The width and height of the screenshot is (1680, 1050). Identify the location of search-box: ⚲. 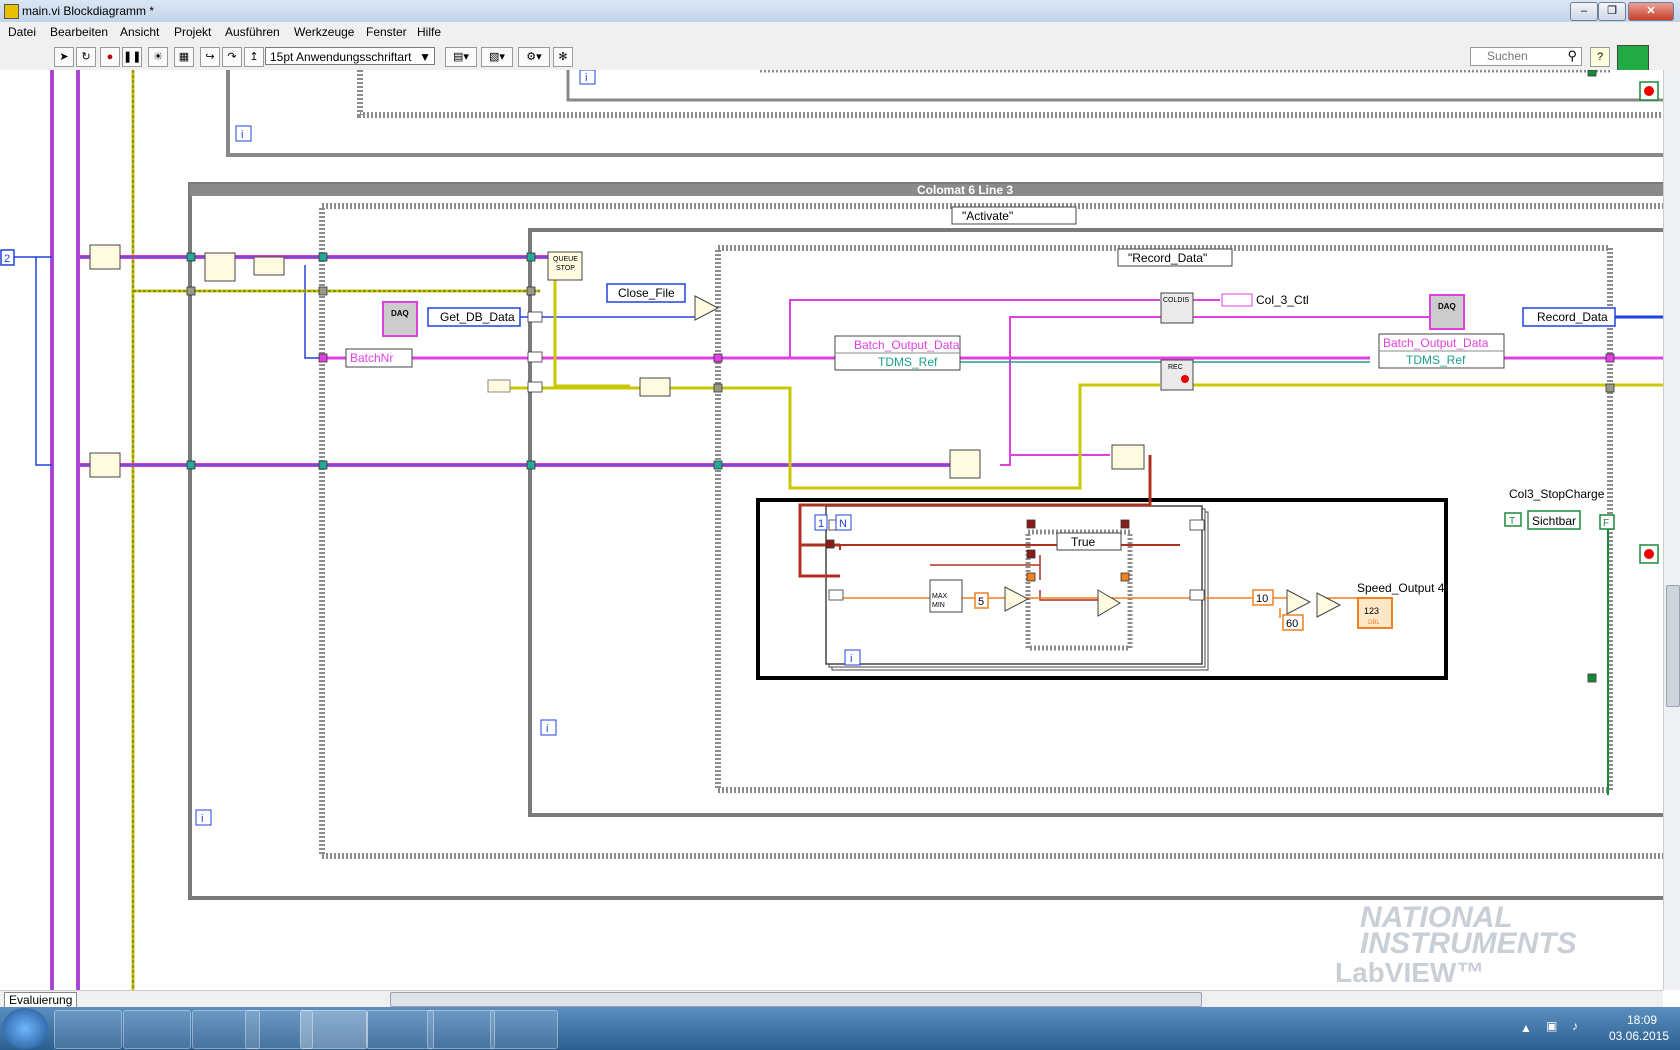
(1526, 56).